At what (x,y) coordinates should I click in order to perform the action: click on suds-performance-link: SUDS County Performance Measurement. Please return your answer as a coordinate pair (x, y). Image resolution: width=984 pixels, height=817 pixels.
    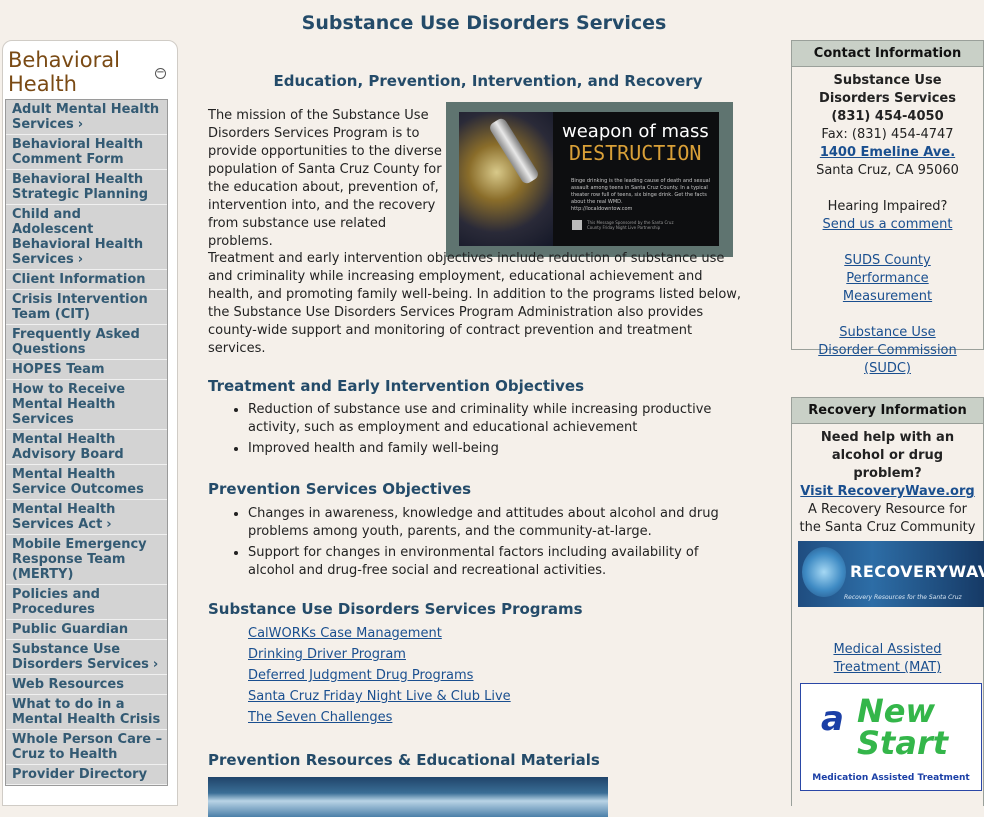
    Looking at the image, I should click on (887, 278).